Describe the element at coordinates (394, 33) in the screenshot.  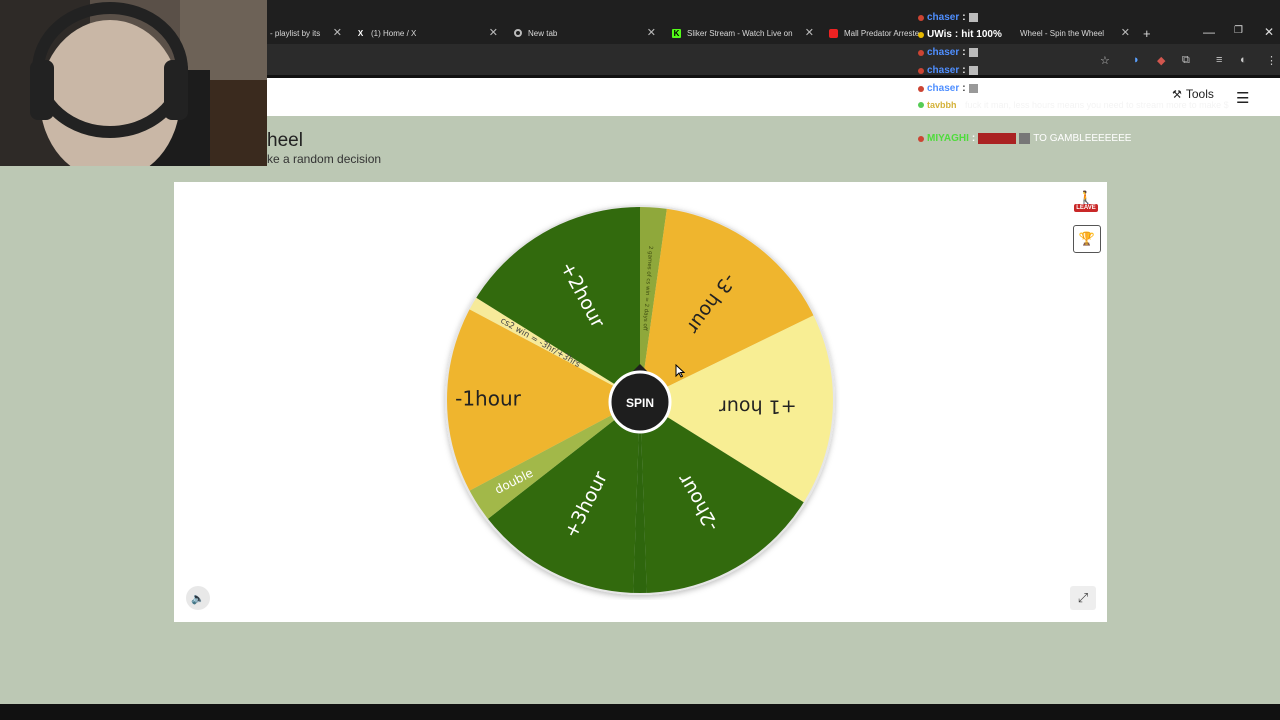
I see `tab-x-home-label: (1) Home / X` at that location.